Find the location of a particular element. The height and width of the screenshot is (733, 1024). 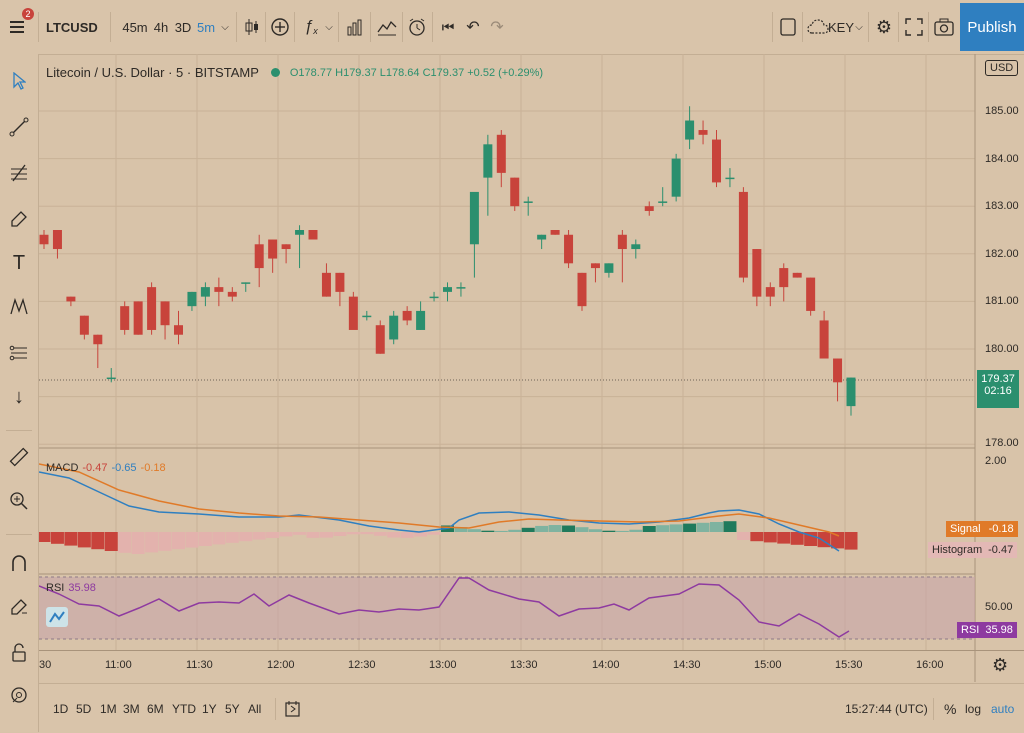

eye-icon is located at coordinates (19, 695).